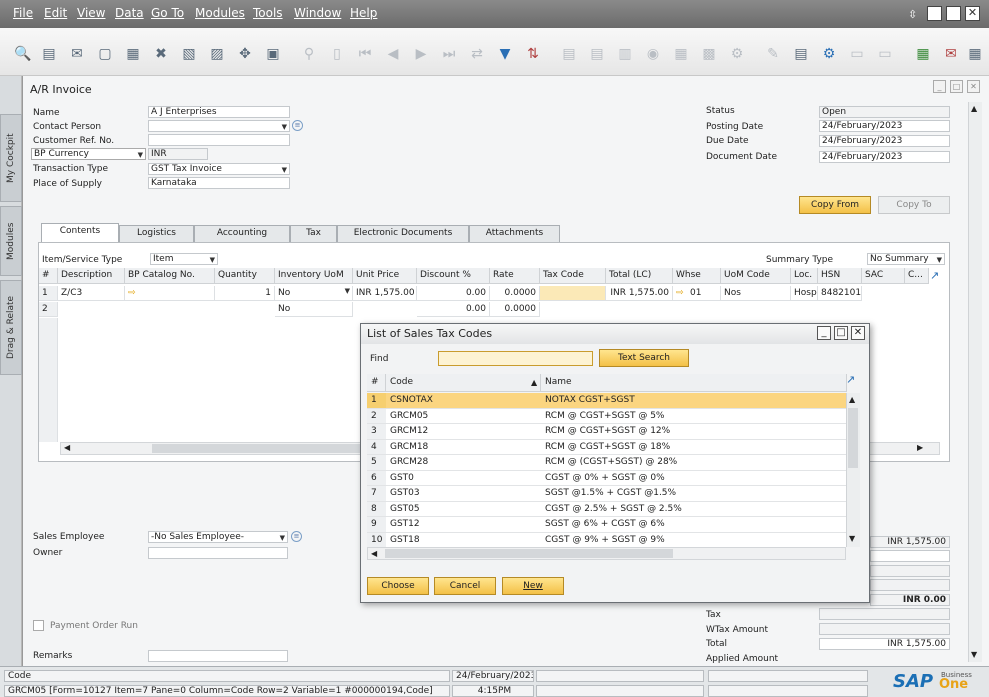  What do you see at coordinates (91, 293) in the screenshot?
I see `row1-description: Z/C3` at bounding box center [91, 293].